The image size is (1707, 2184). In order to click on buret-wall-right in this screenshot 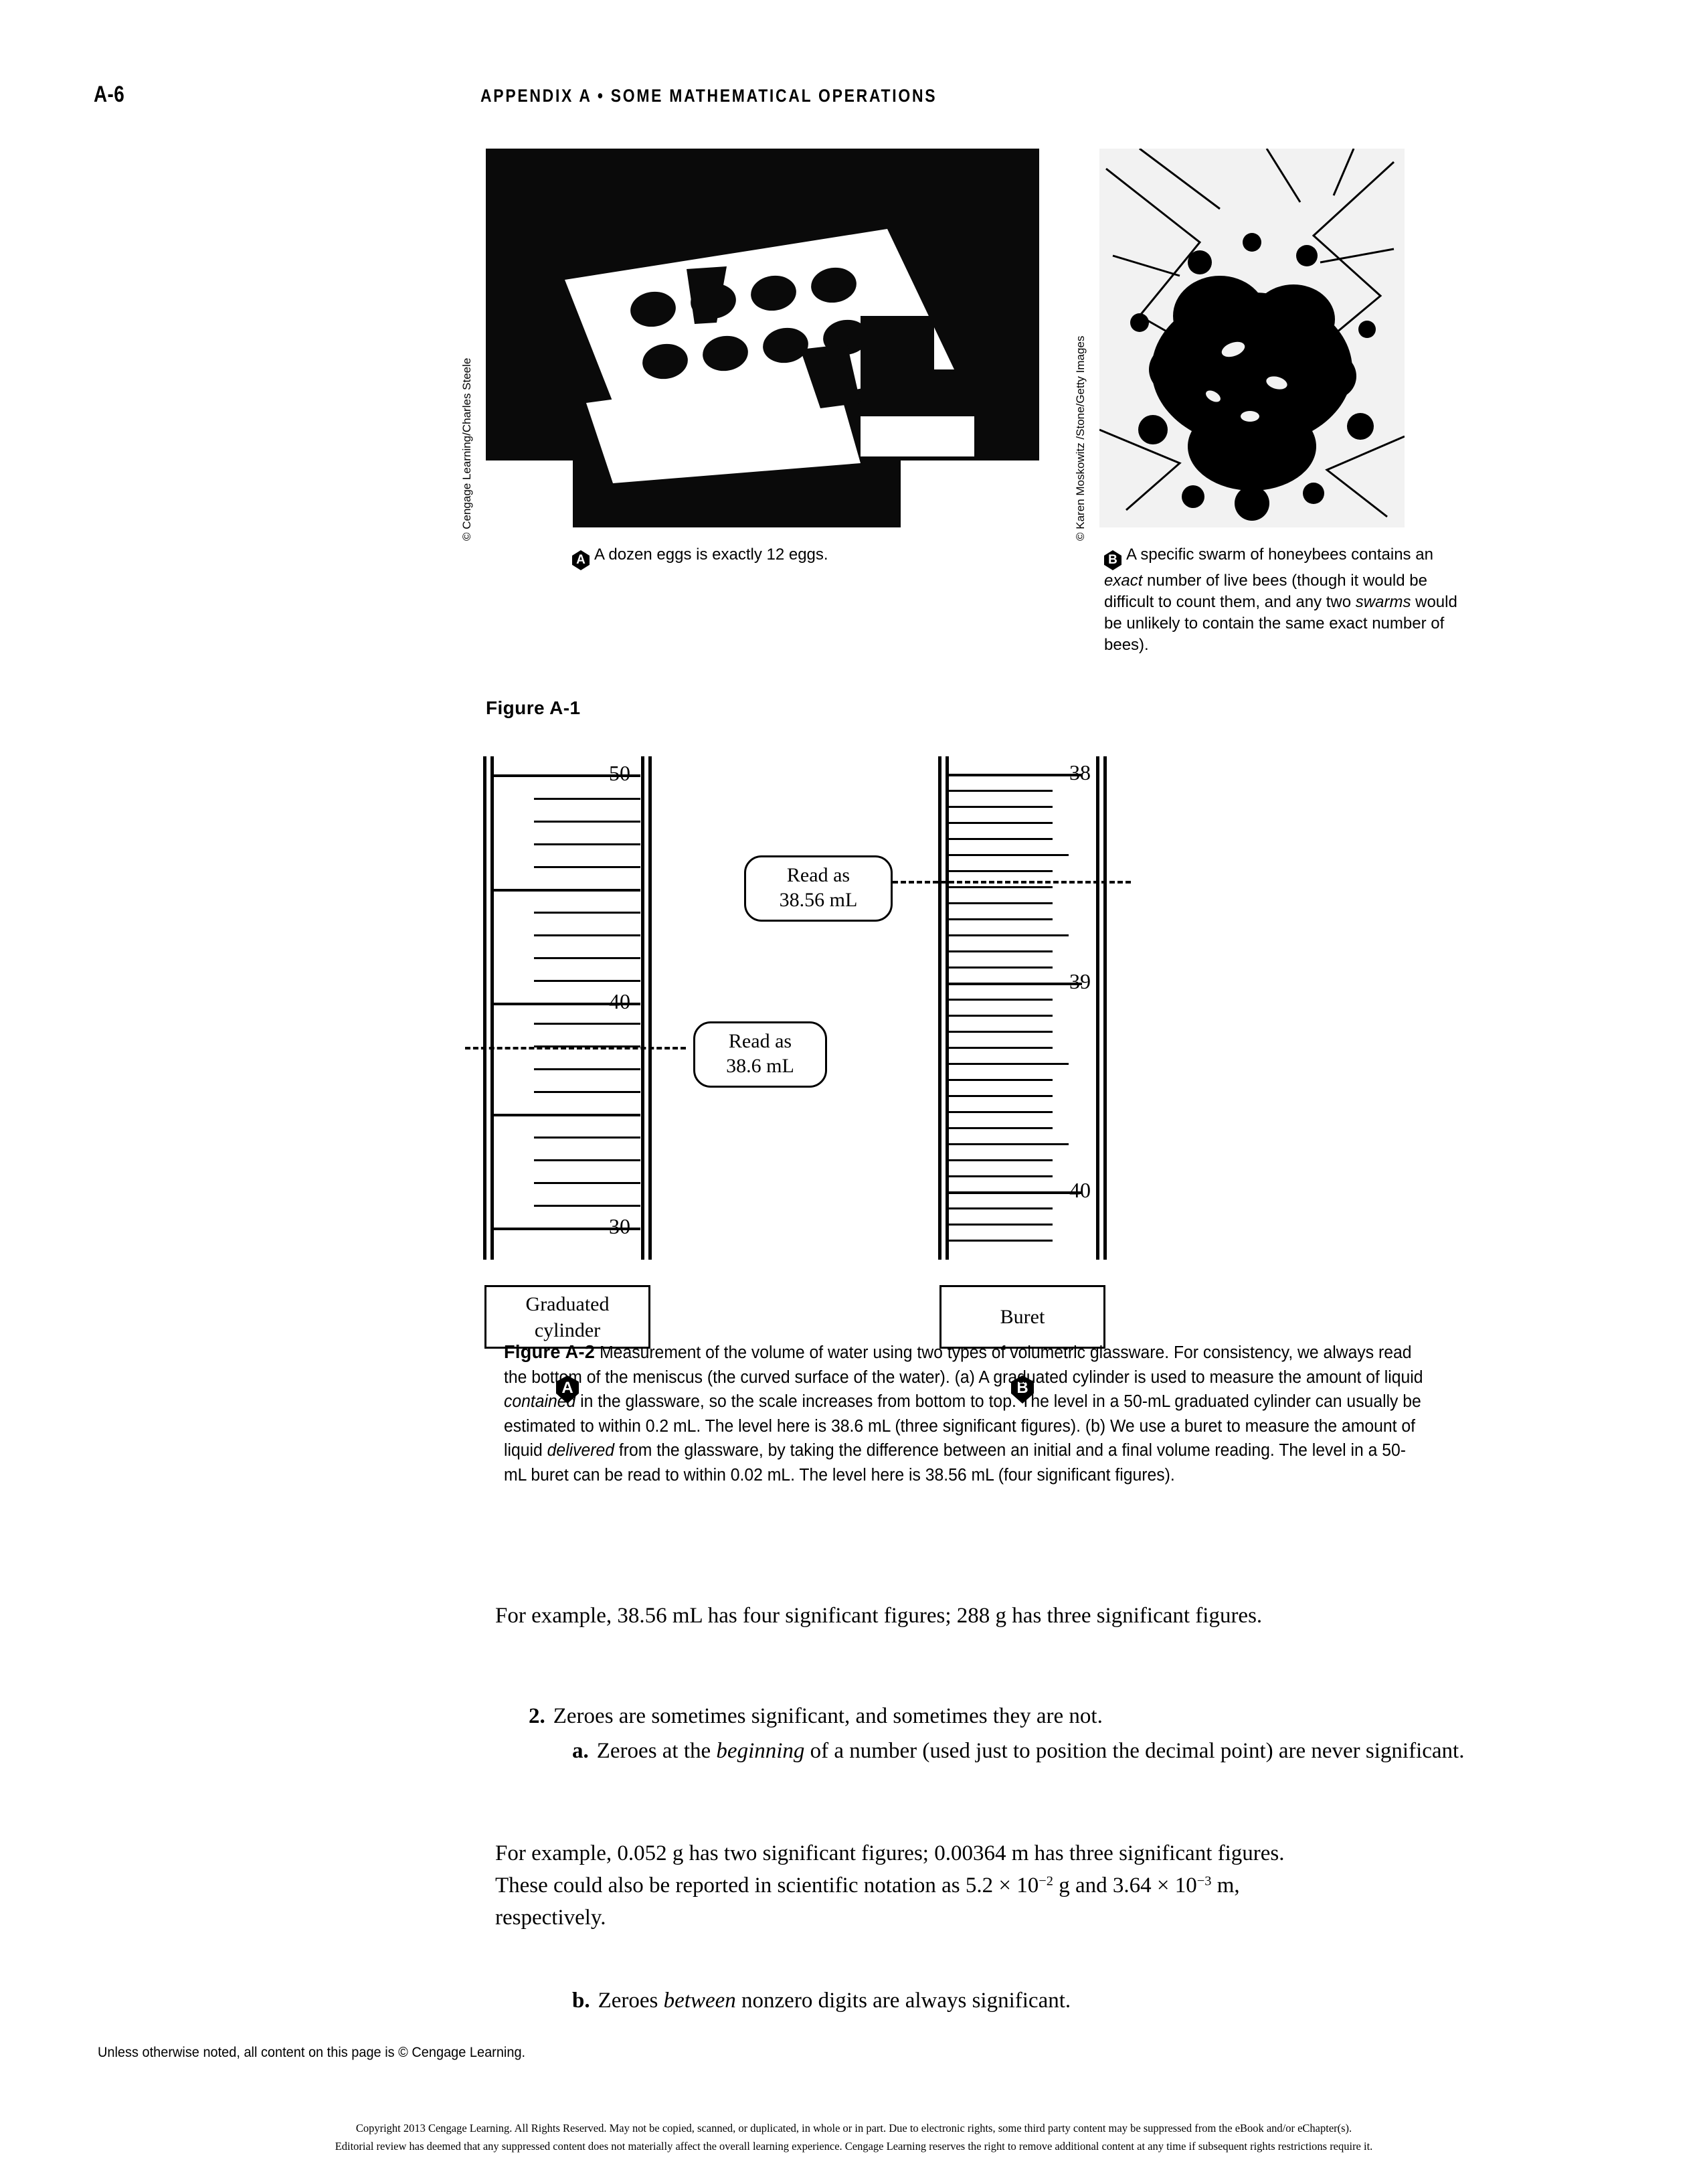, I will do `click(1105, 1008)`.